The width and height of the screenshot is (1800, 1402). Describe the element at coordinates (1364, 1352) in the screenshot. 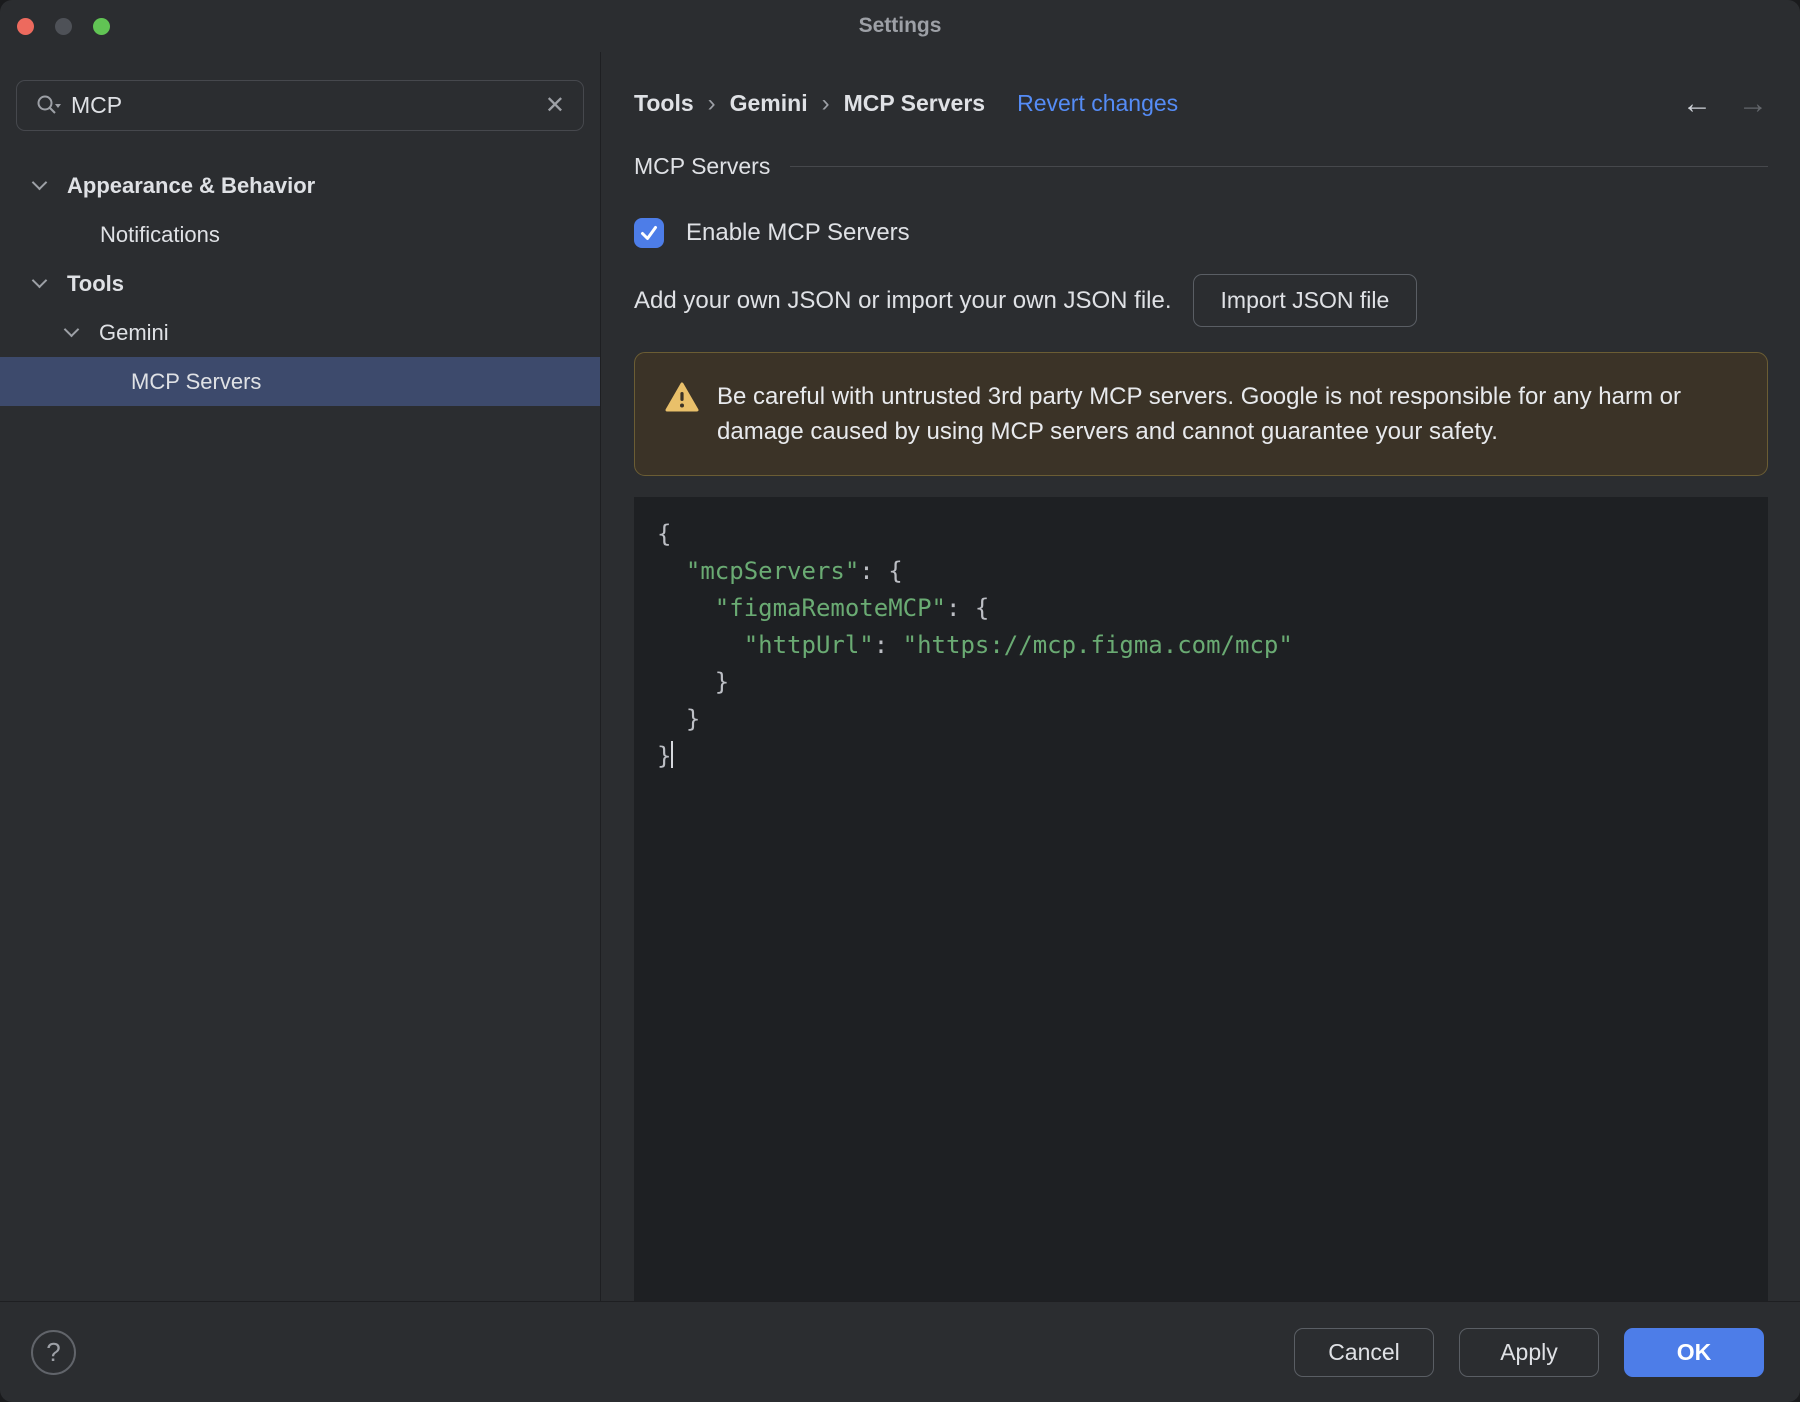

I see `cancel-button: Cancel` at that location.